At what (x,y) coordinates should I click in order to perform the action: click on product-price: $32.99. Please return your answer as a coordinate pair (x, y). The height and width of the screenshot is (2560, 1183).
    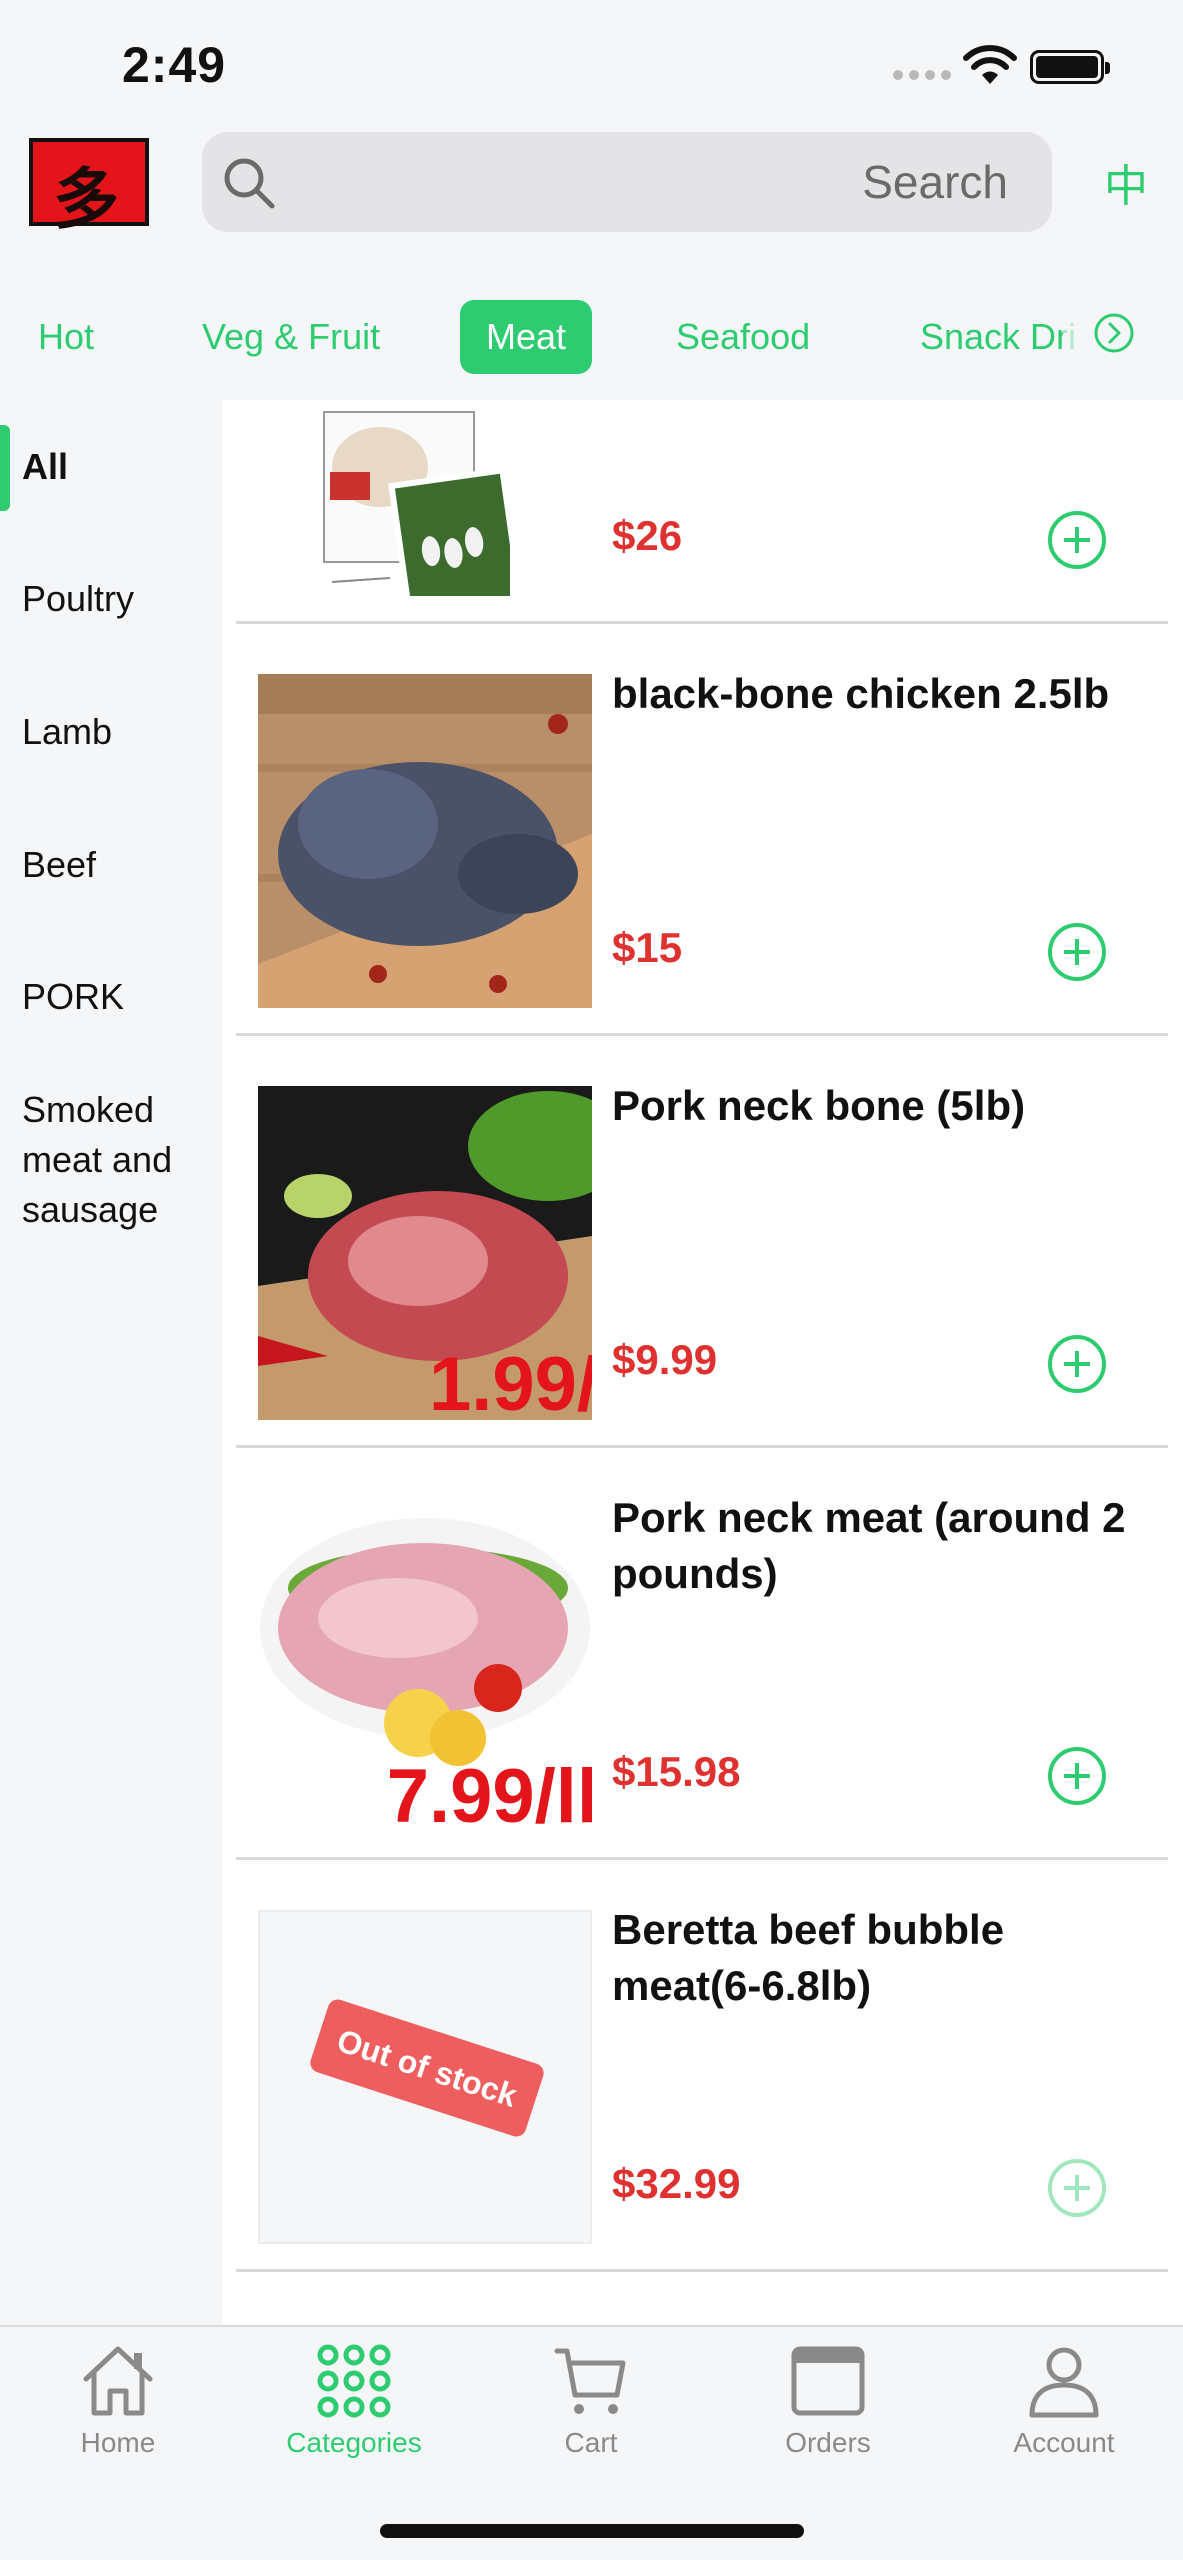
    Looking at the image, I should click on (676, 2183).